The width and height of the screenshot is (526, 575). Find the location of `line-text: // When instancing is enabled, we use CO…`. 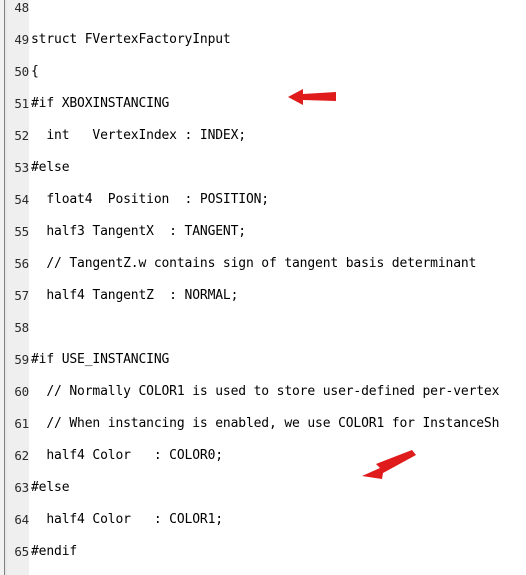

line-text: // When instancing is enabled, we use CO… is located at coordinates (265, 423).